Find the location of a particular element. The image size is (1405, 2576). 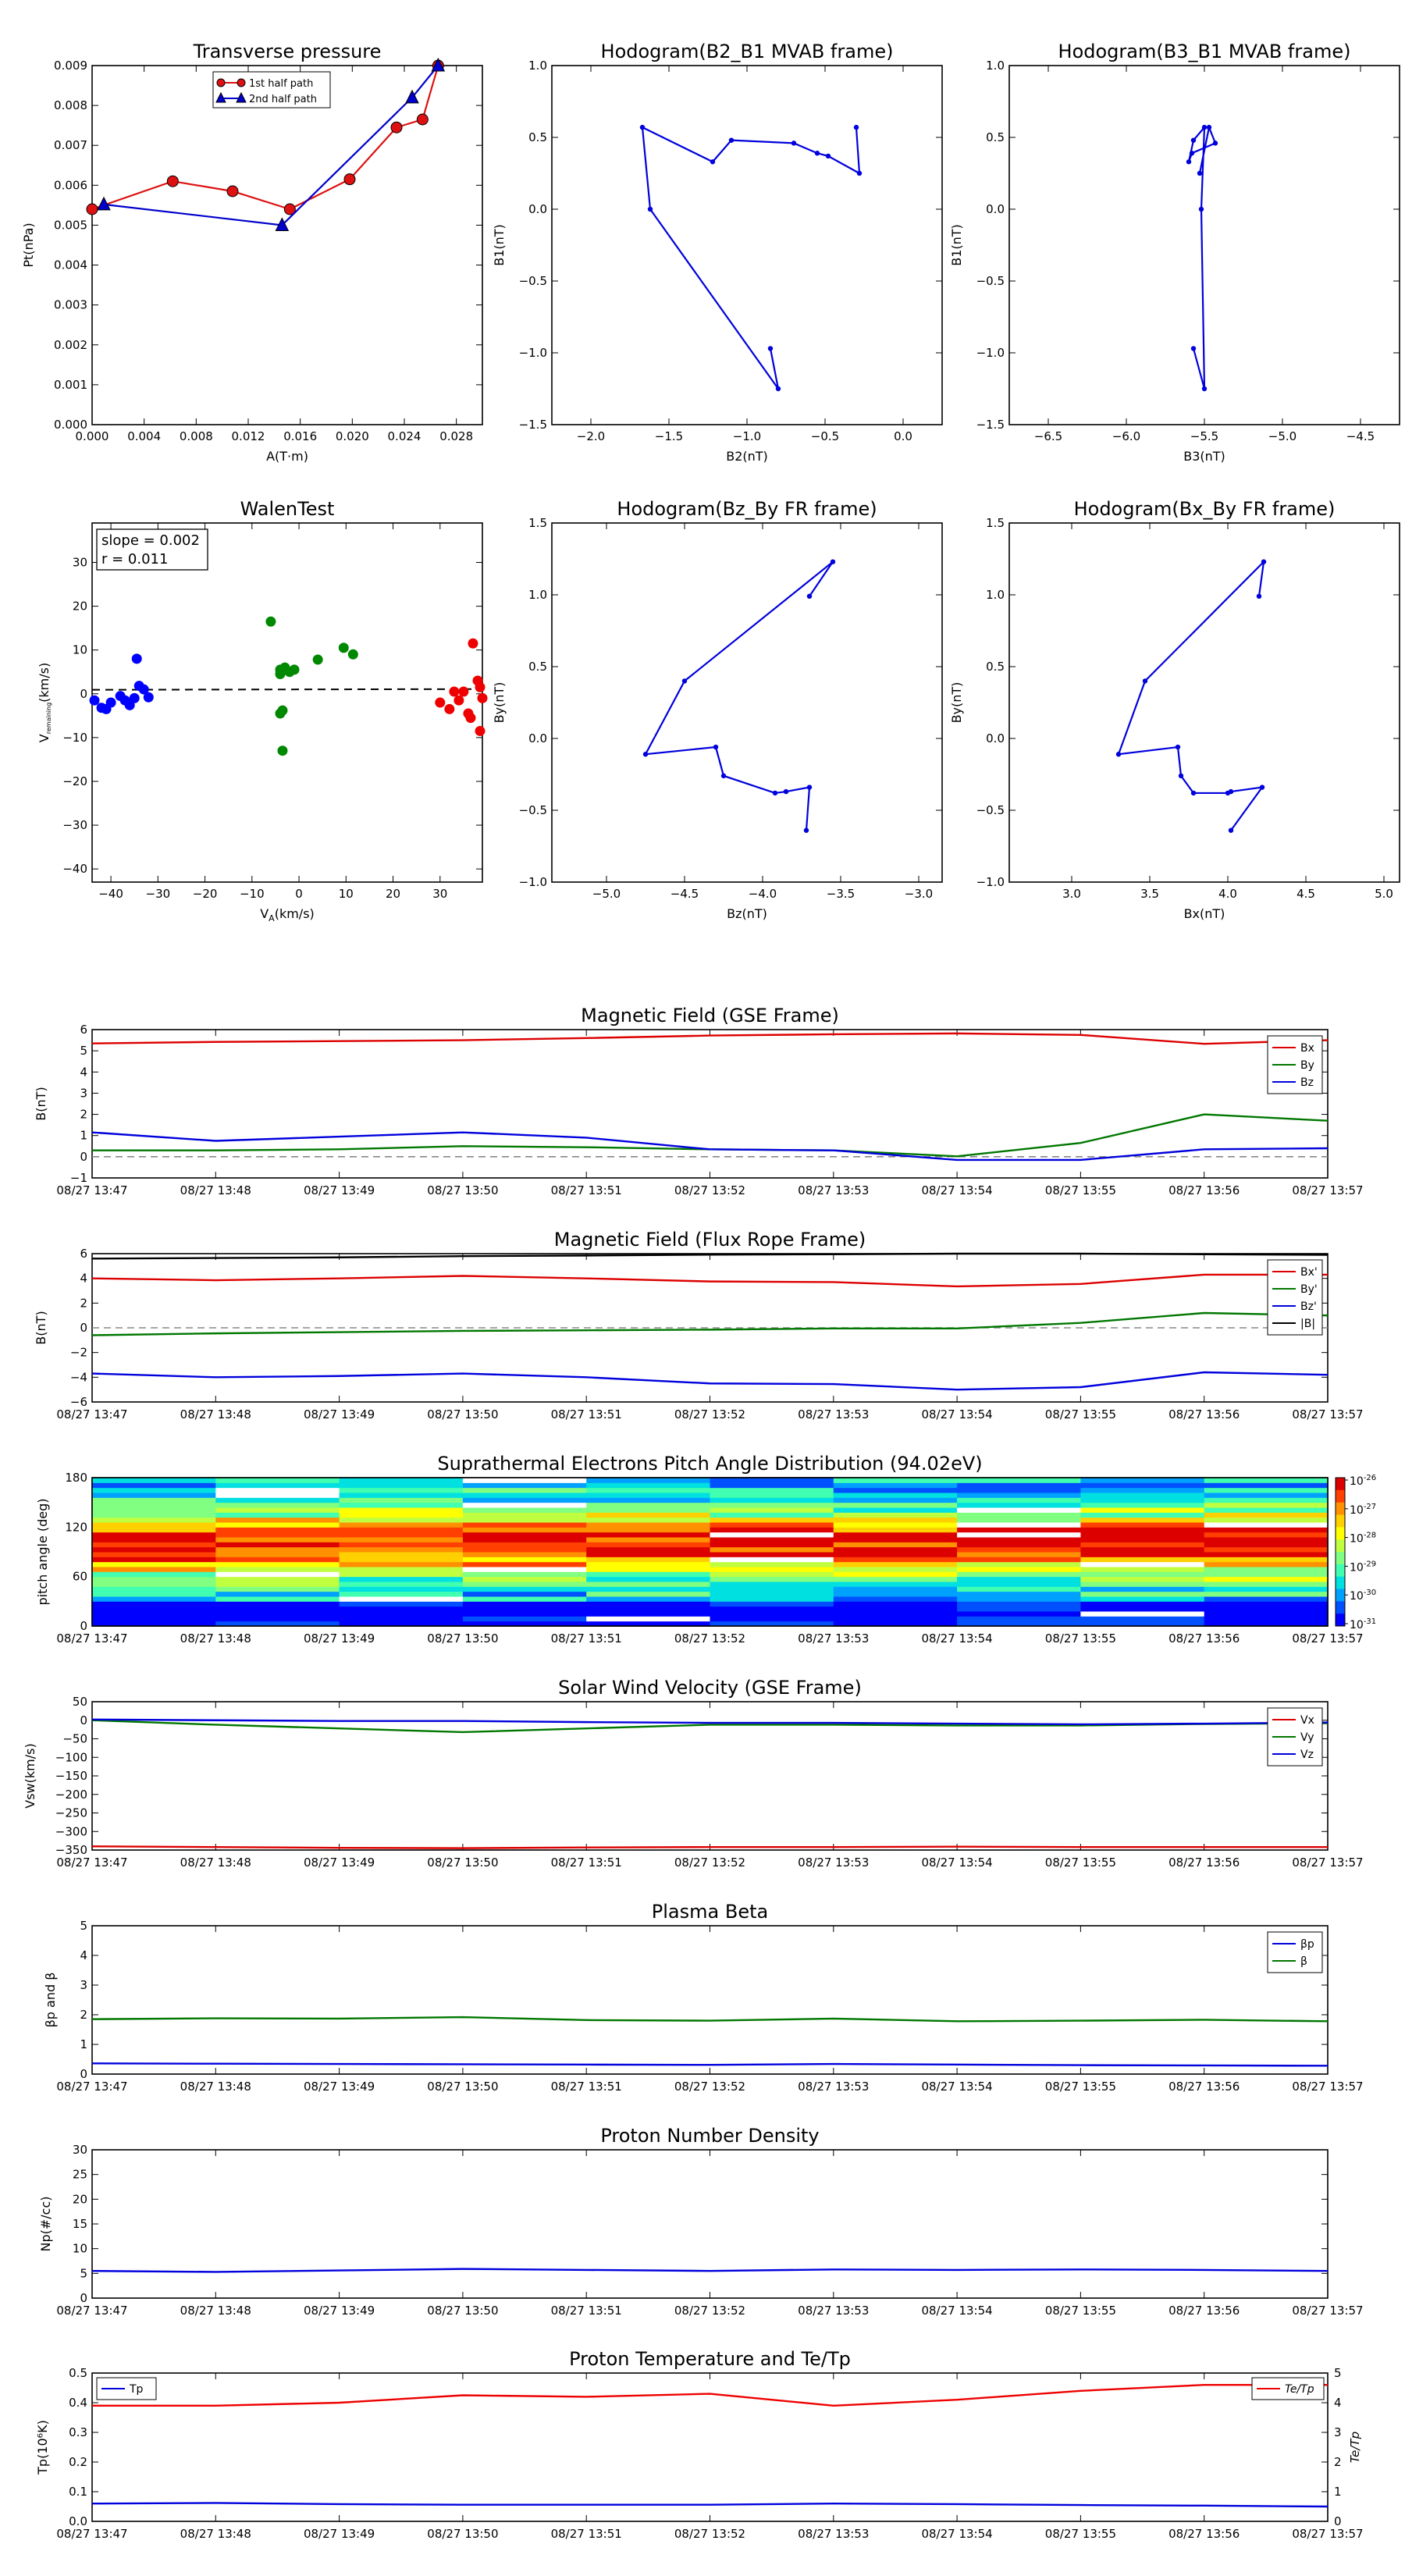

x-tick-label: −5.0 is located at coordinates (607, 894).